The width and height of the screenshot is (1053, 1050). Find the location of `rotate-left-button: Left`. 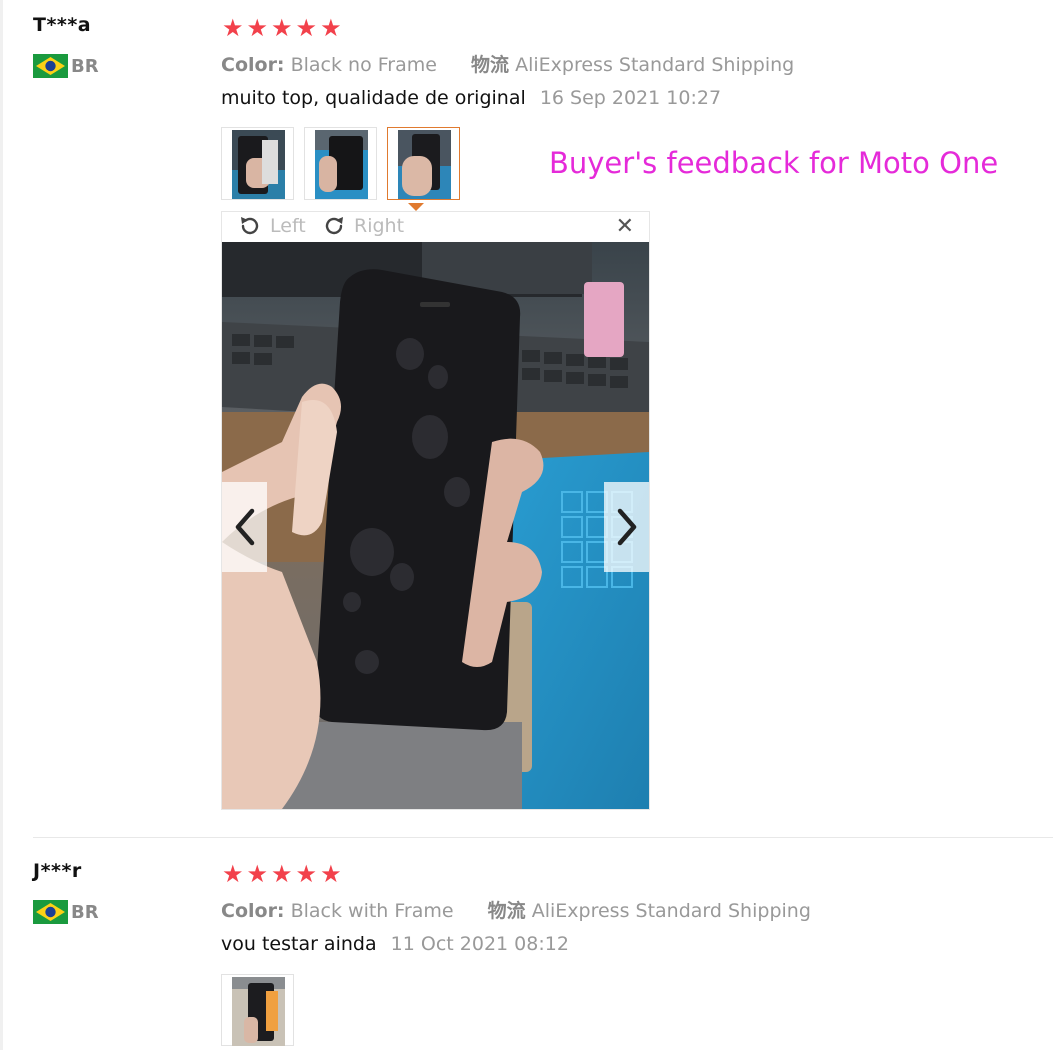

rotate-left-button: Left is located at coordinates (272, 226).